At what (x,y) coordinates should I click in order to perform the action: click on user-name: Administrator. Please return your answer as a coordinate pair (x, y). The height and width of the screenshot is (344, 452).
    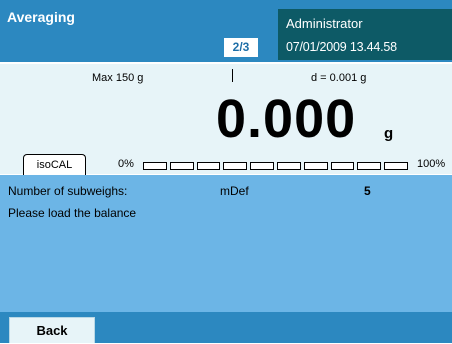
    Looking at the image, I should click on (324, 23).